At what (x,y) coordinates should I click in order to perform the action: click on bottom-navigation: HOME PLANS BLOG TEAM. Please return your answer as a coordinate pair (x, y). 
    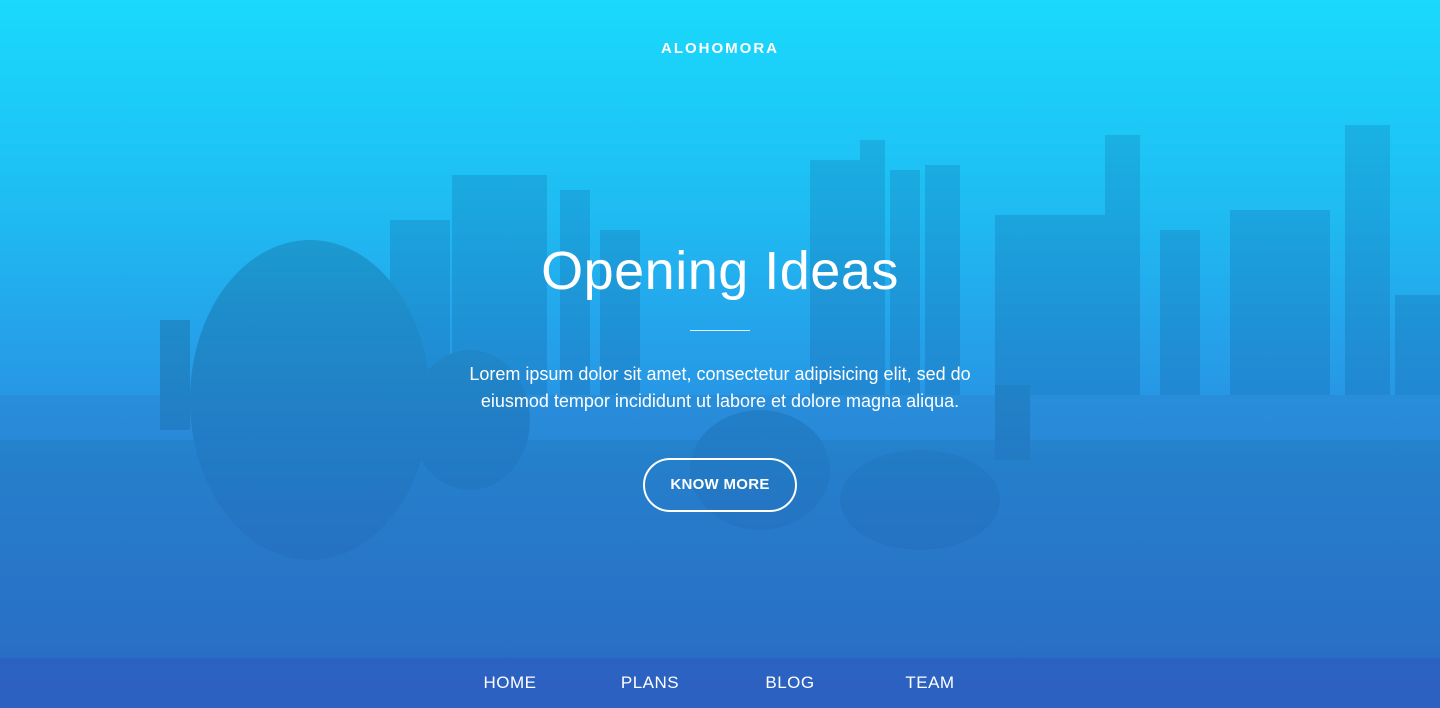
    Looking at the image, I should click on (720, 683).